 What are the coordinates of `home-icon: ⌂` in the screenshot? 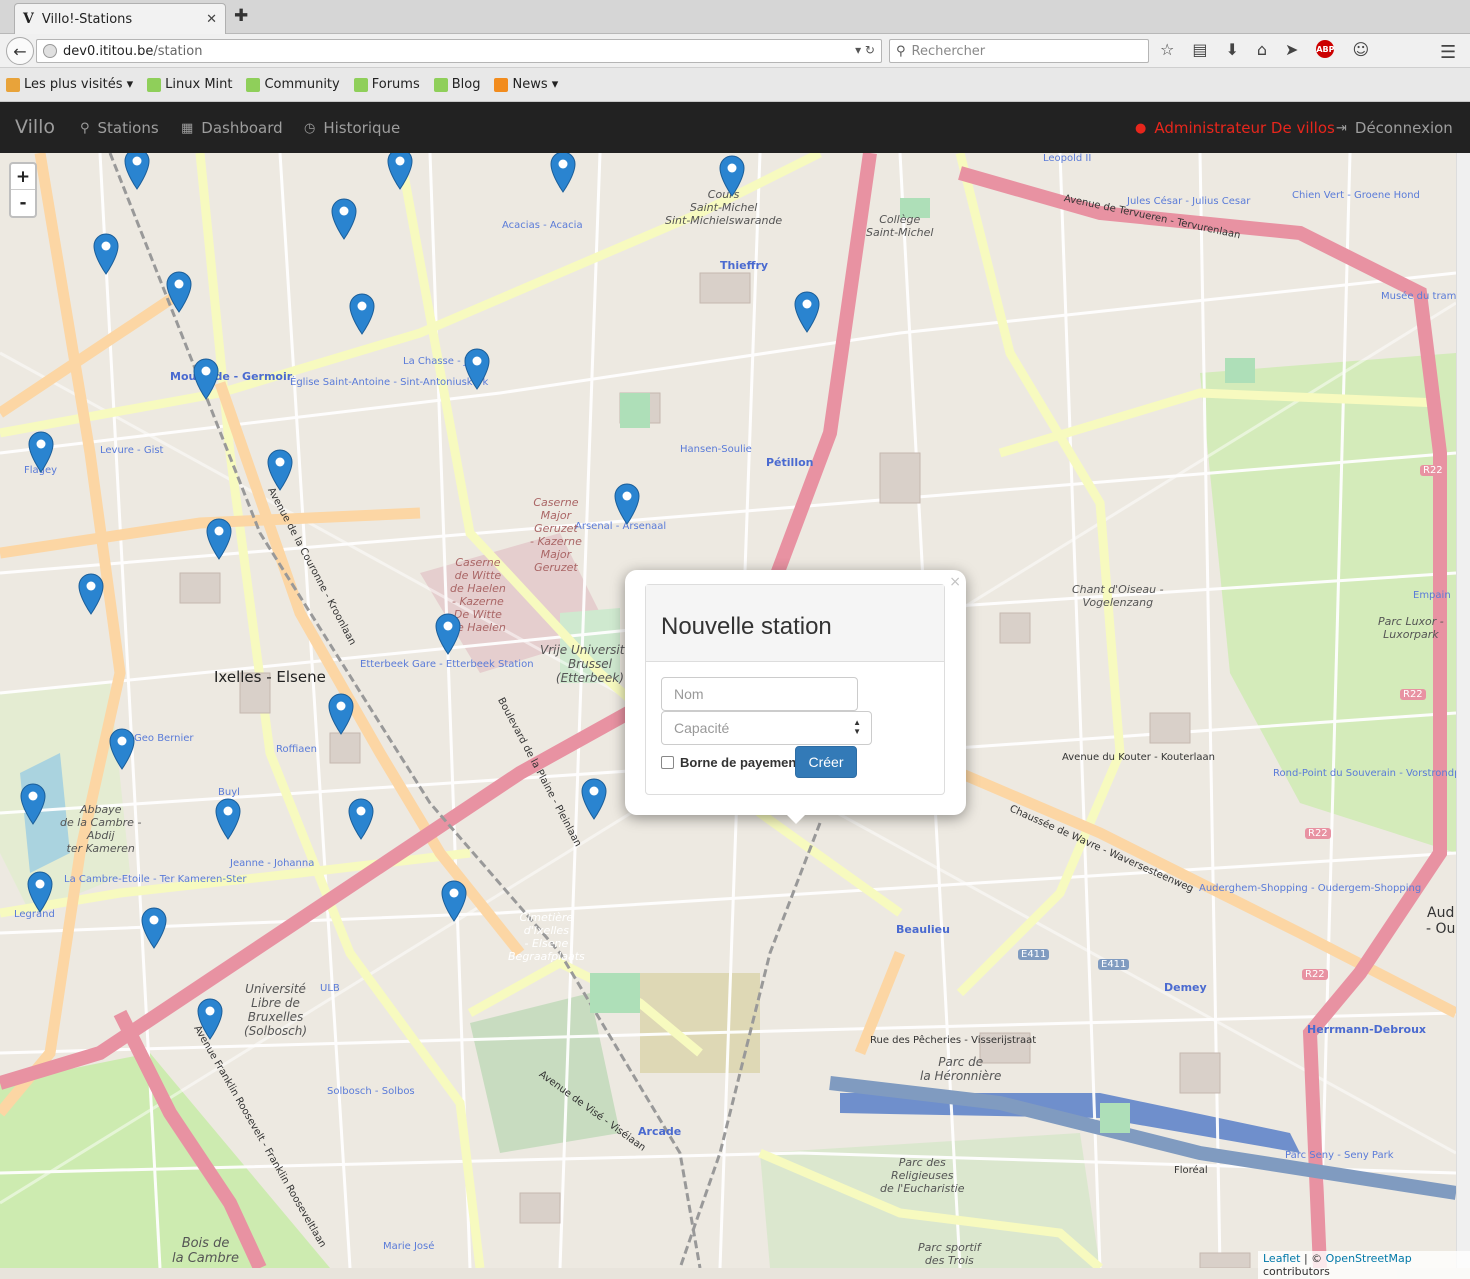 It's located at (1262, 49).